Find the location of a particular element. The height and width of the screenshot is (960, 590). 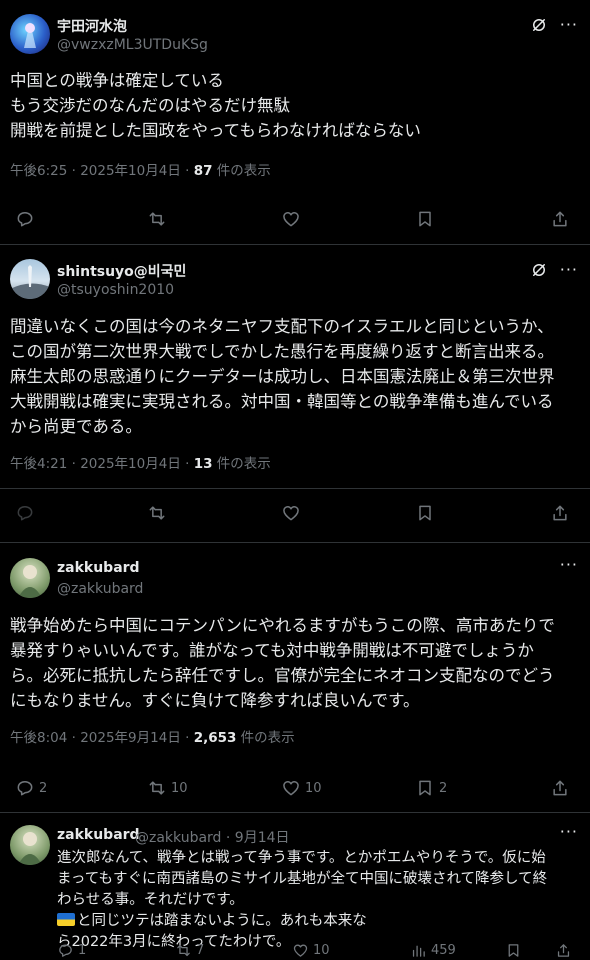

post-line: わらせる事。それだけです。 is located at coordinates (150, 900).